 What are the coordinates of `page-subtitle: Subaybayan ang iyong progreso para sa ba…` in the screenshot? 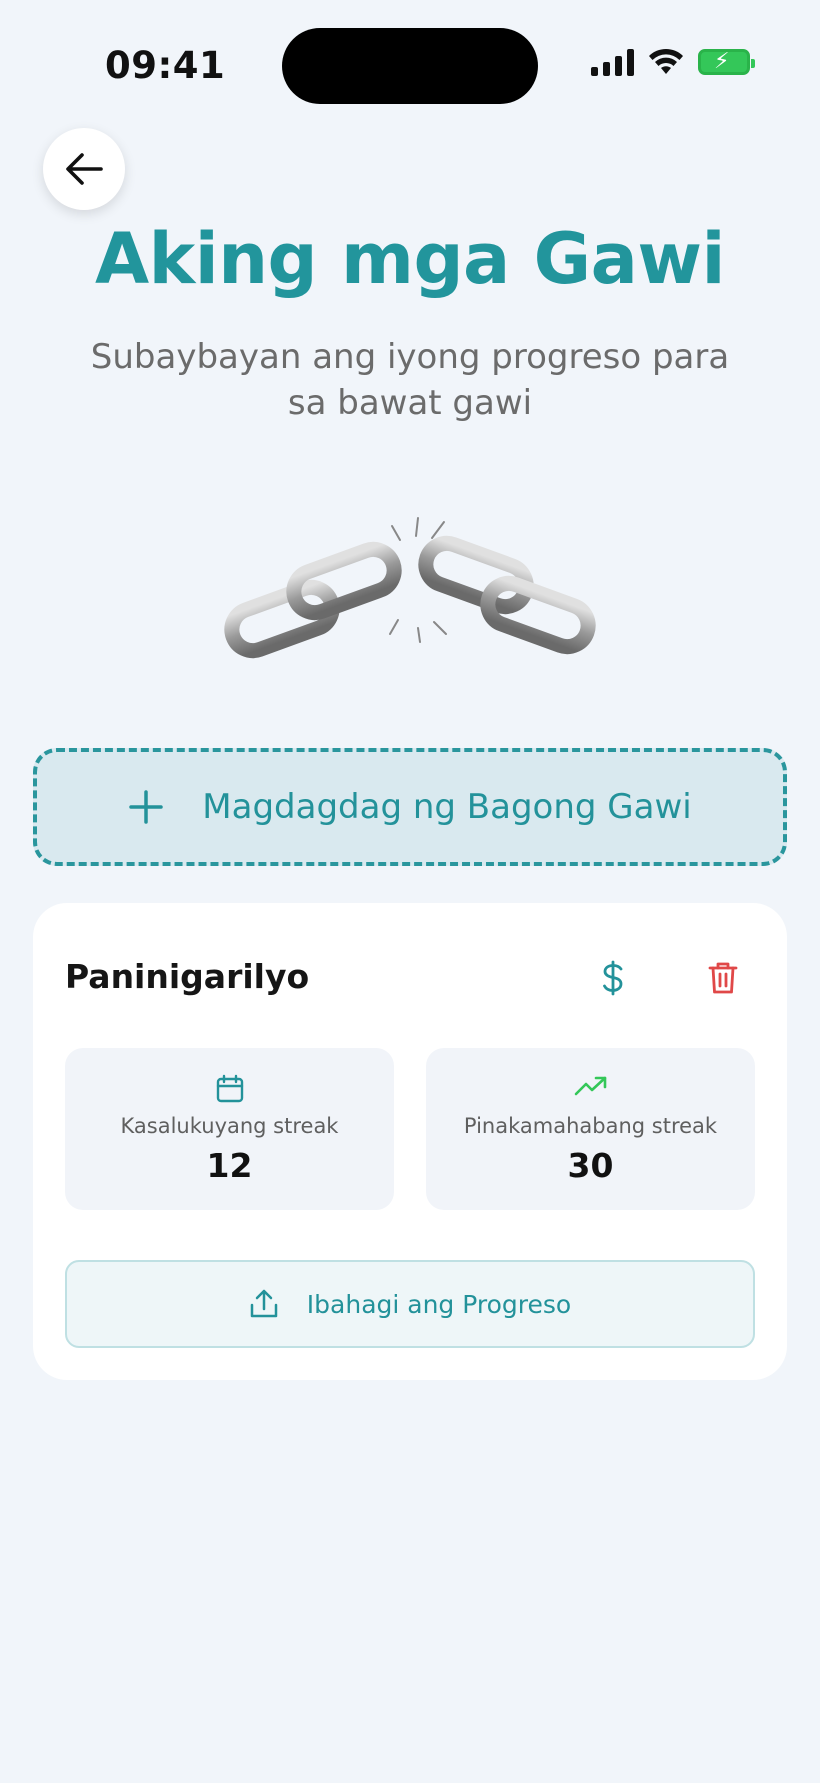 It's located at (410, 380).